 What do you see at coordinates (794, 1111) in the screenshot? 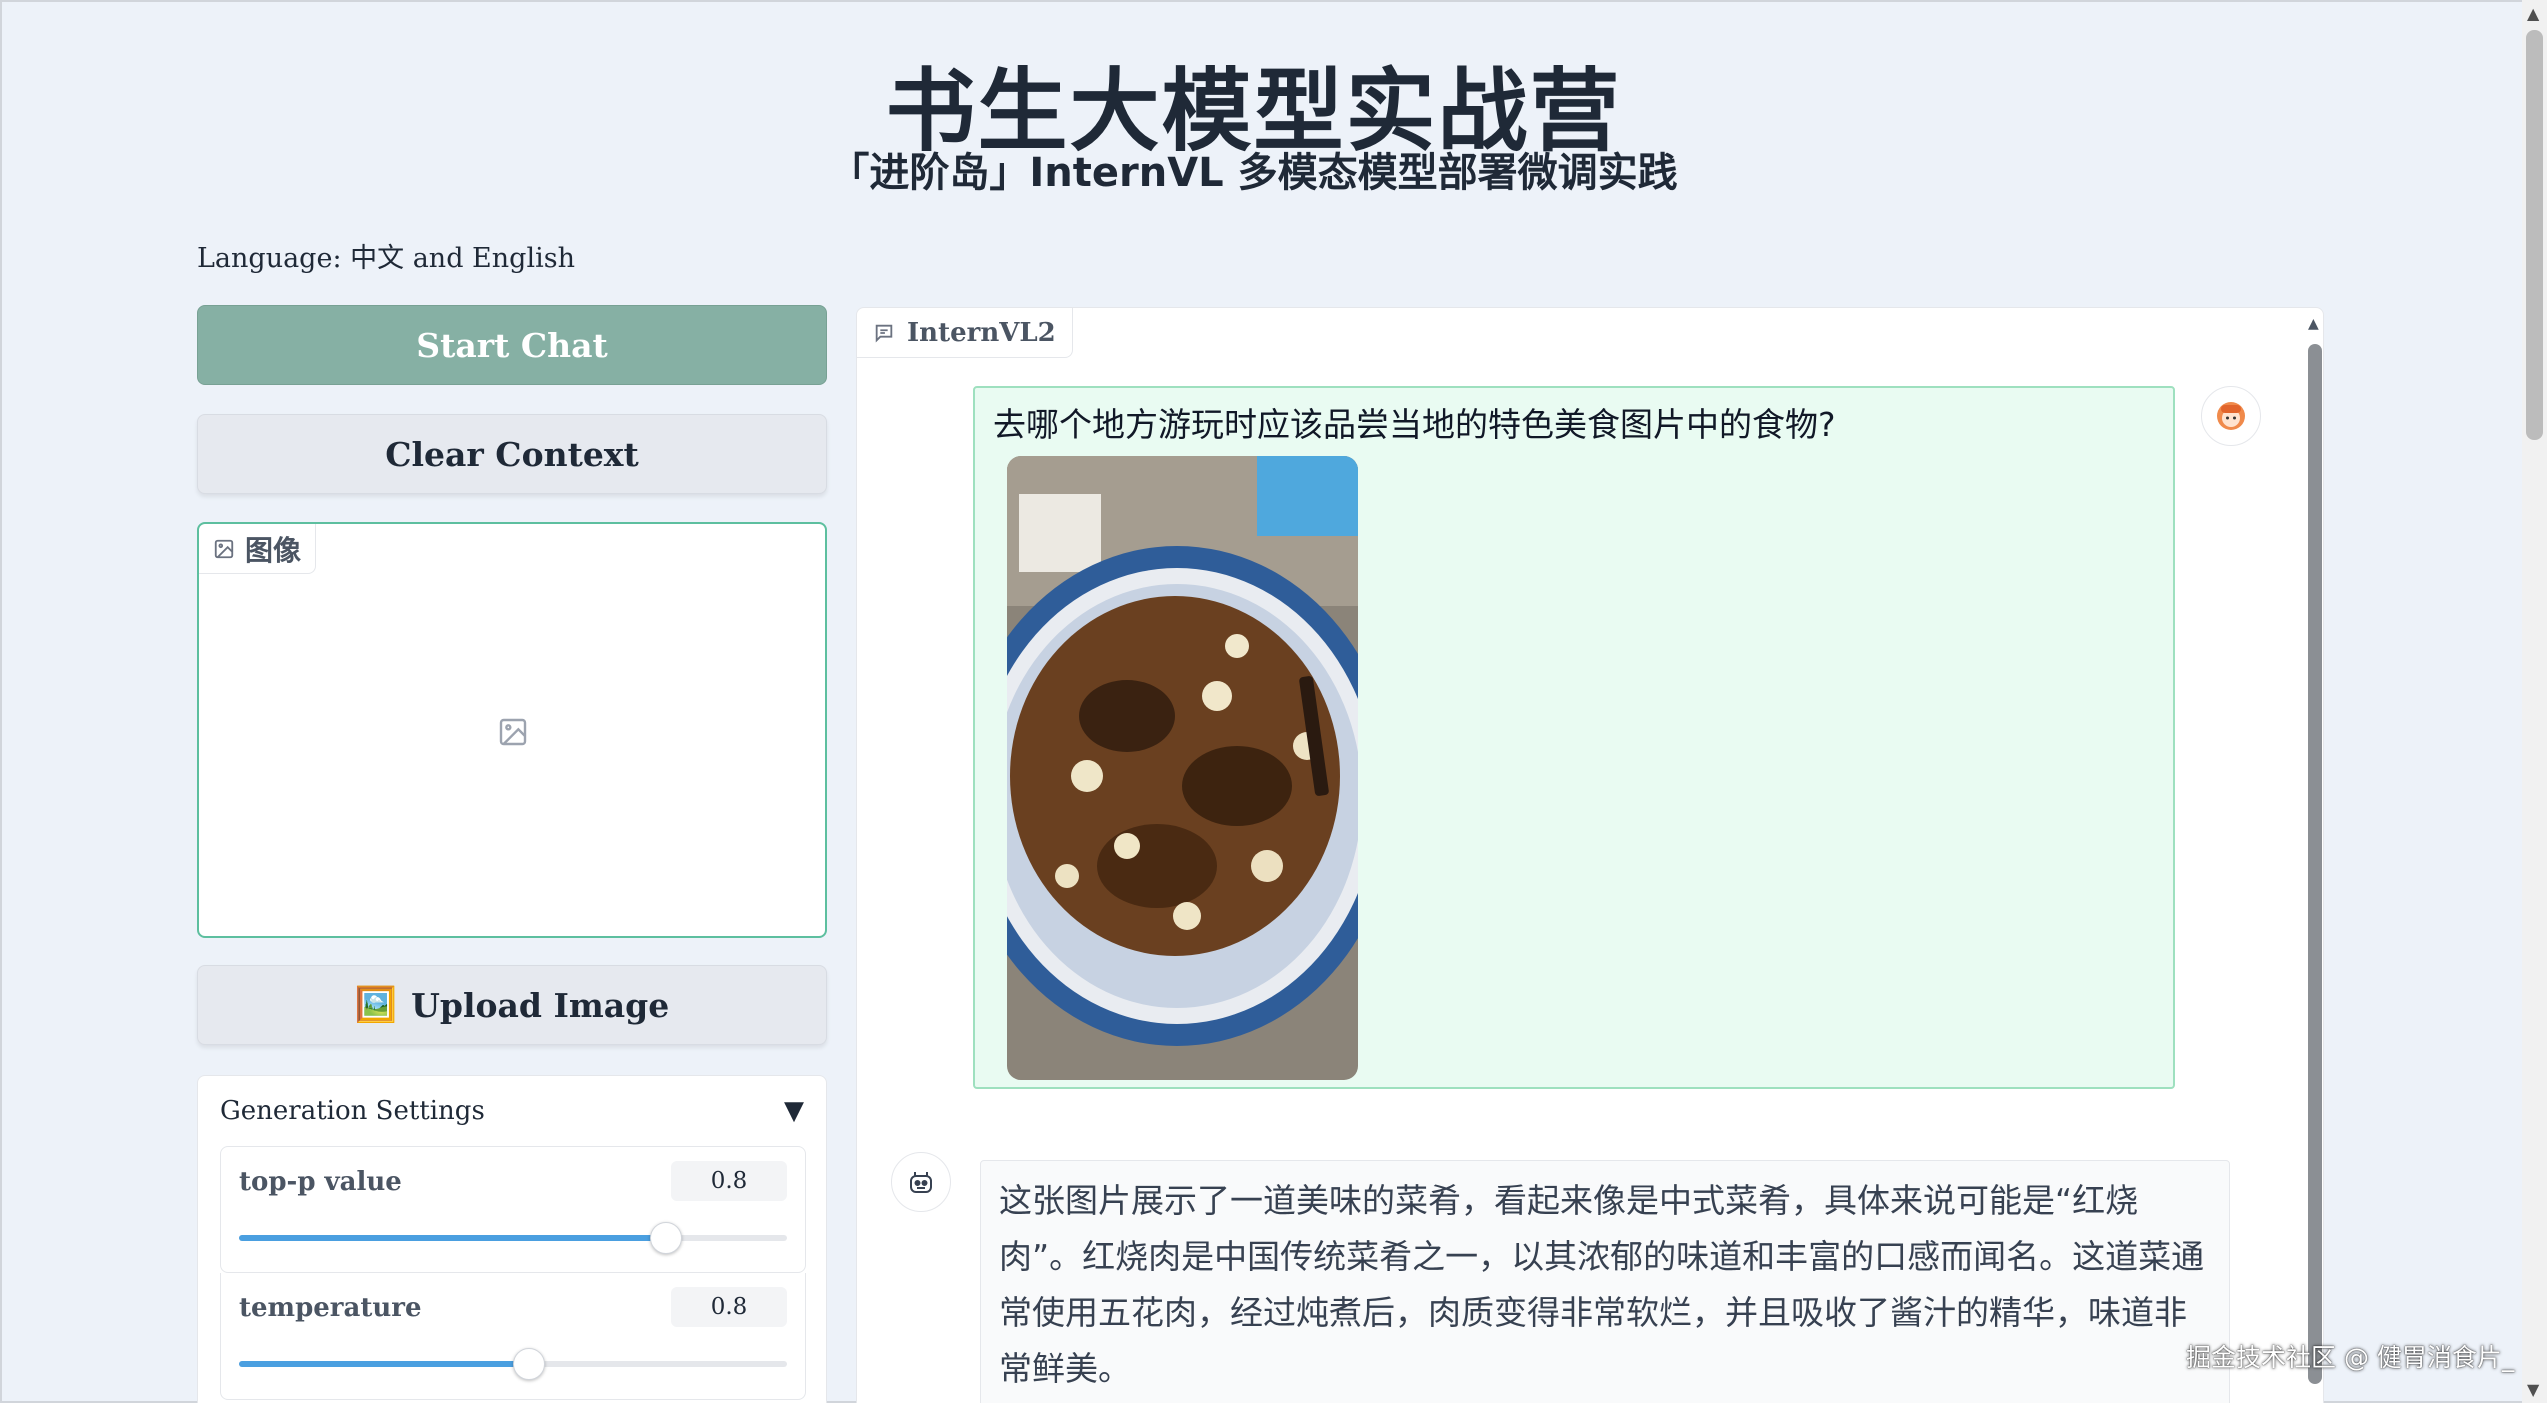
I see `collapse-toggle-icon: ▼` at bounding box center [794, 1111].